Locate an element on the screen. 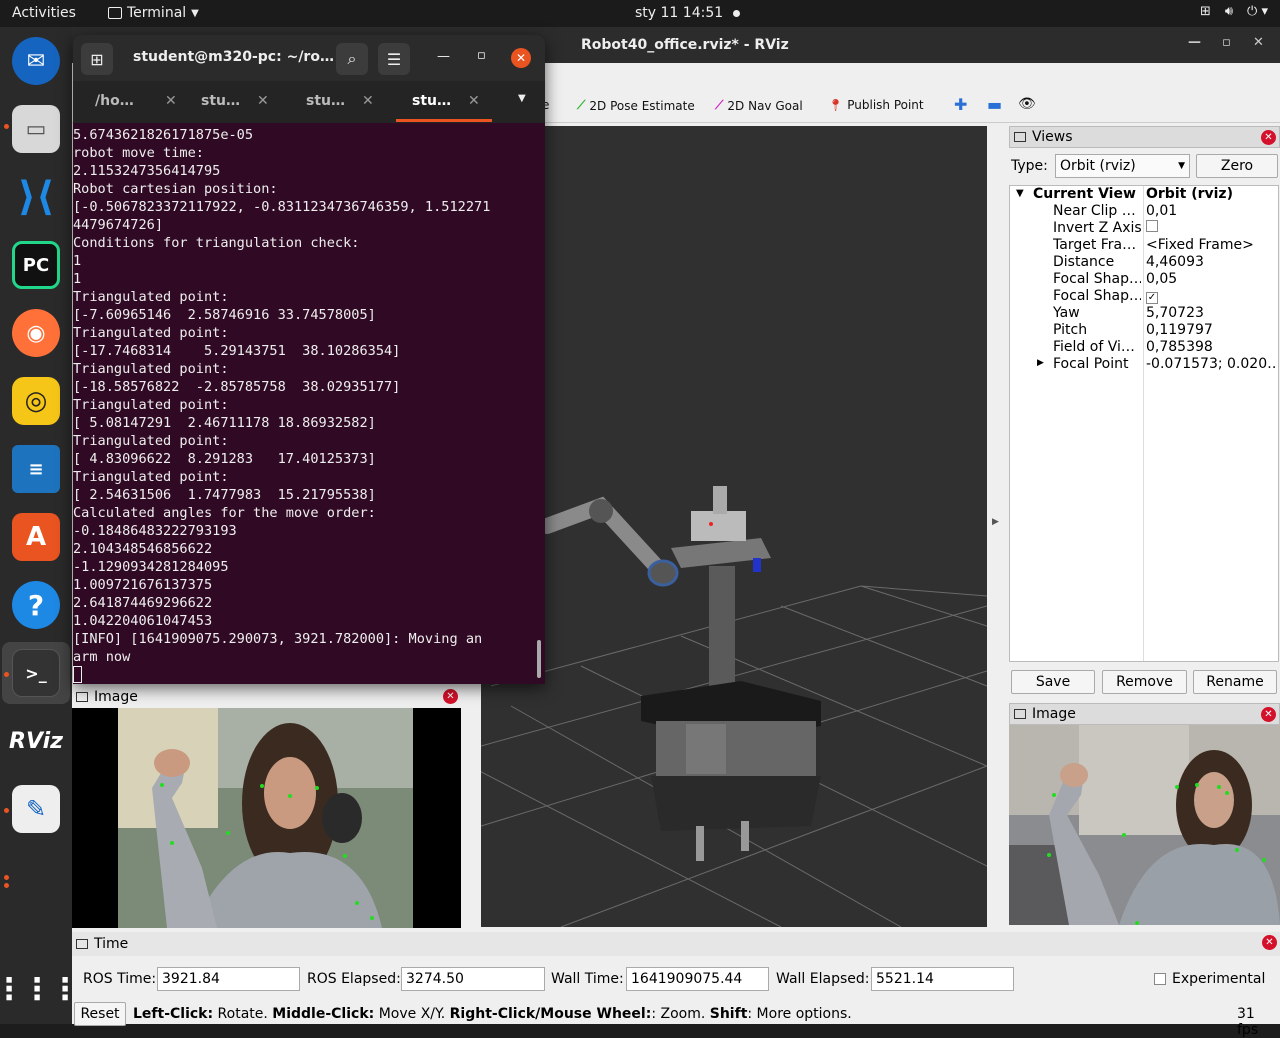  close-button: ✕ is located at coordinates (1258, 42).